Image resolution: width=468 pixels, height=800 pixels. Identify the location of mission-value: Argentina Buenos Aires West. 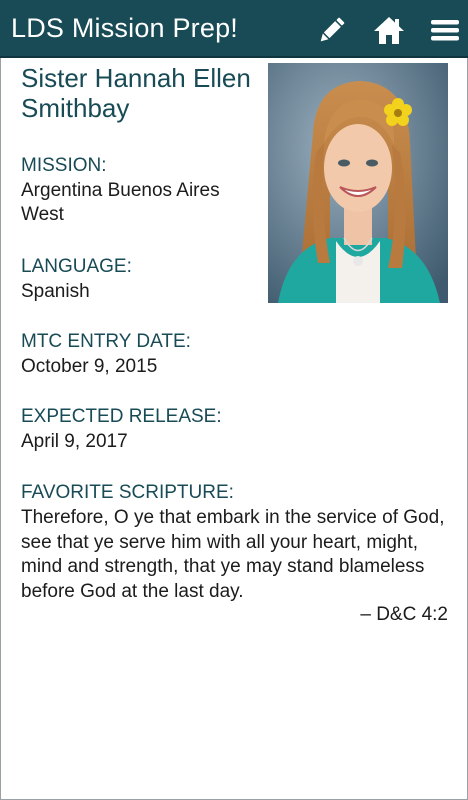
(120, 202).